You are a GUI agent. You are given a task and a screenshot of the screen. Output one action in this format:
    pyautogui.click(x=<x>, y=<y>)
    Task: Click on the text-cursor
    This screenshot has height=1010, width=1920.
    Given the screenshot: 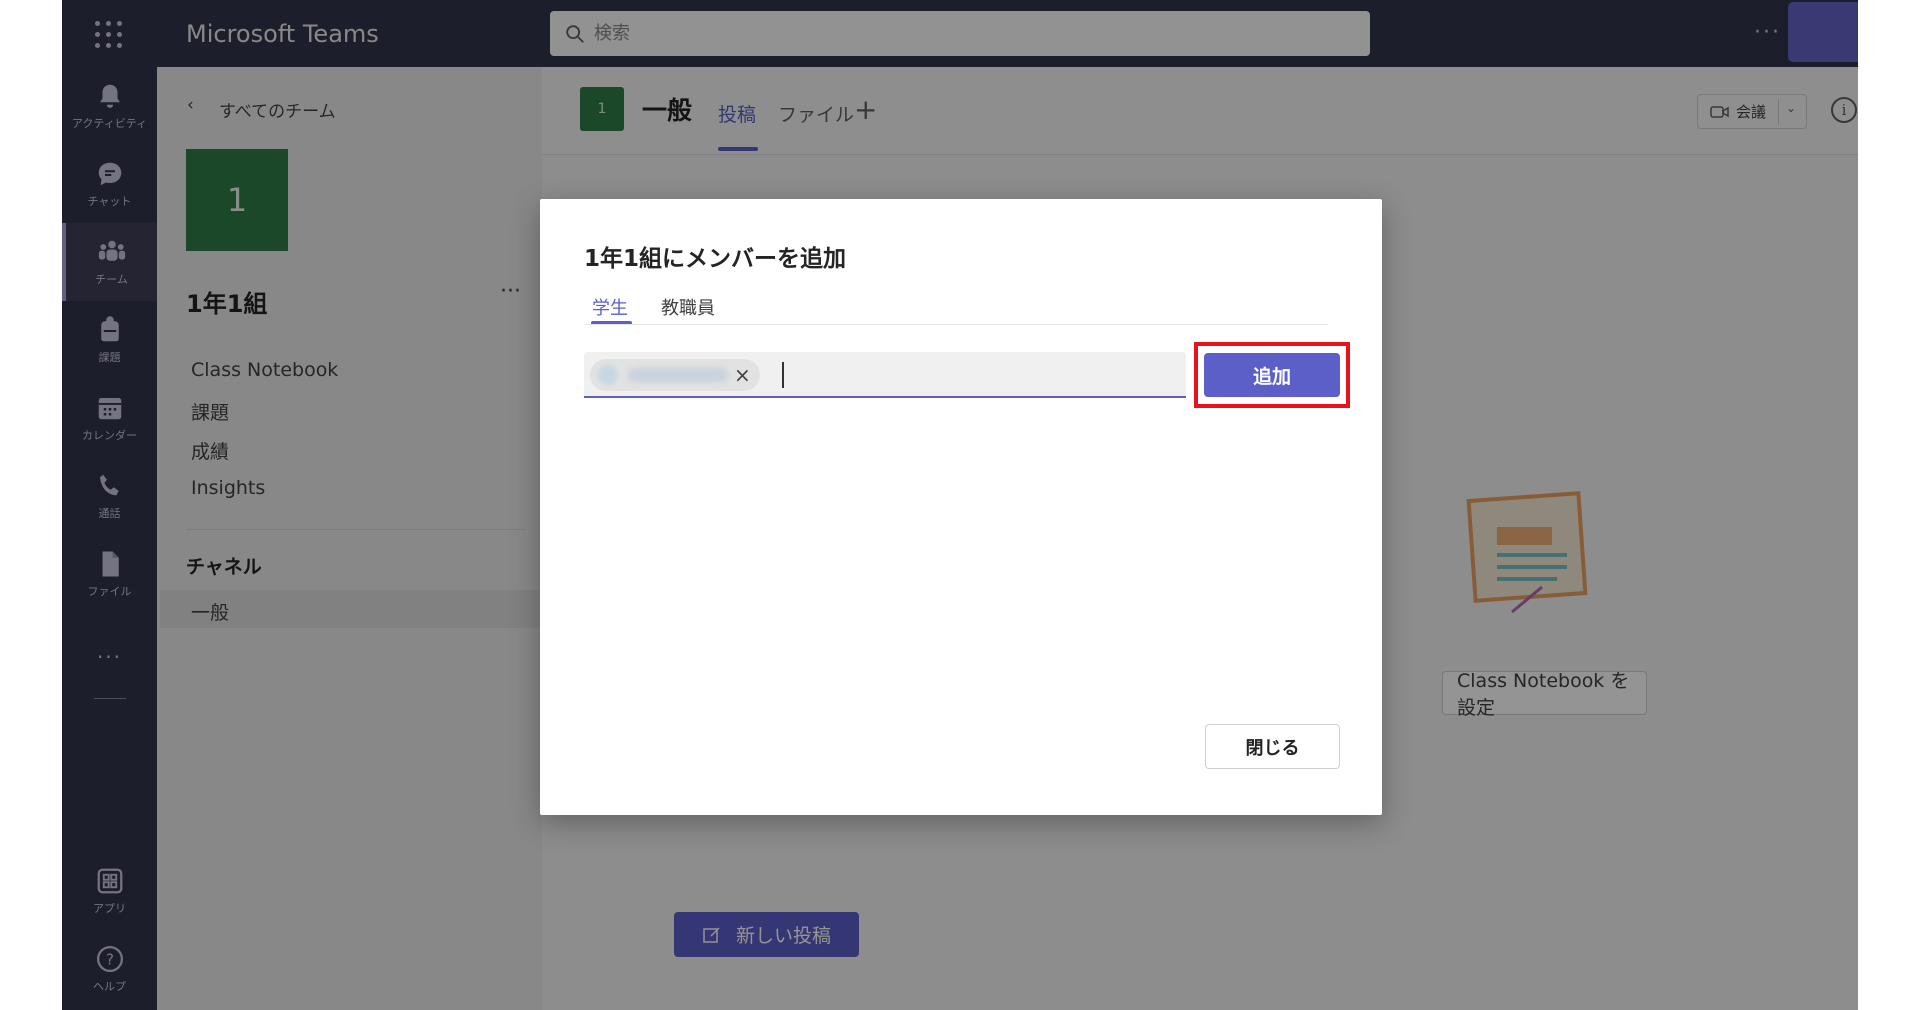 What is the action you would take?
    pyautogui.click(x=783, y=375)
    